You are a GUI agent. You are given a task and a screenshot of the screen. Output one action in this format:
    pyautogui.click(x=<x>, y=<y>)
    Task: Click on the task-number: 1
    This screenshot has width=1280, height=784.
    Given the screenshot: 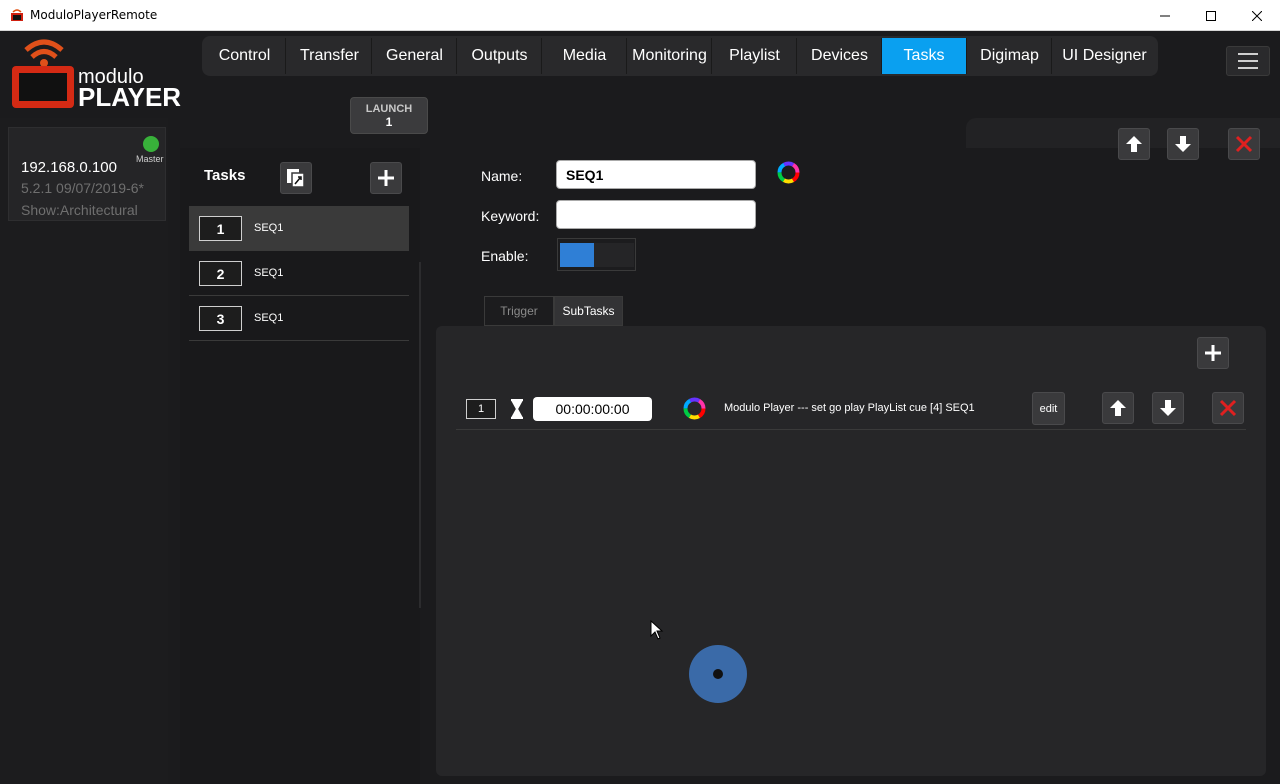 What is the action you would take?
    pyautogui.click(x=220, y=228)
    